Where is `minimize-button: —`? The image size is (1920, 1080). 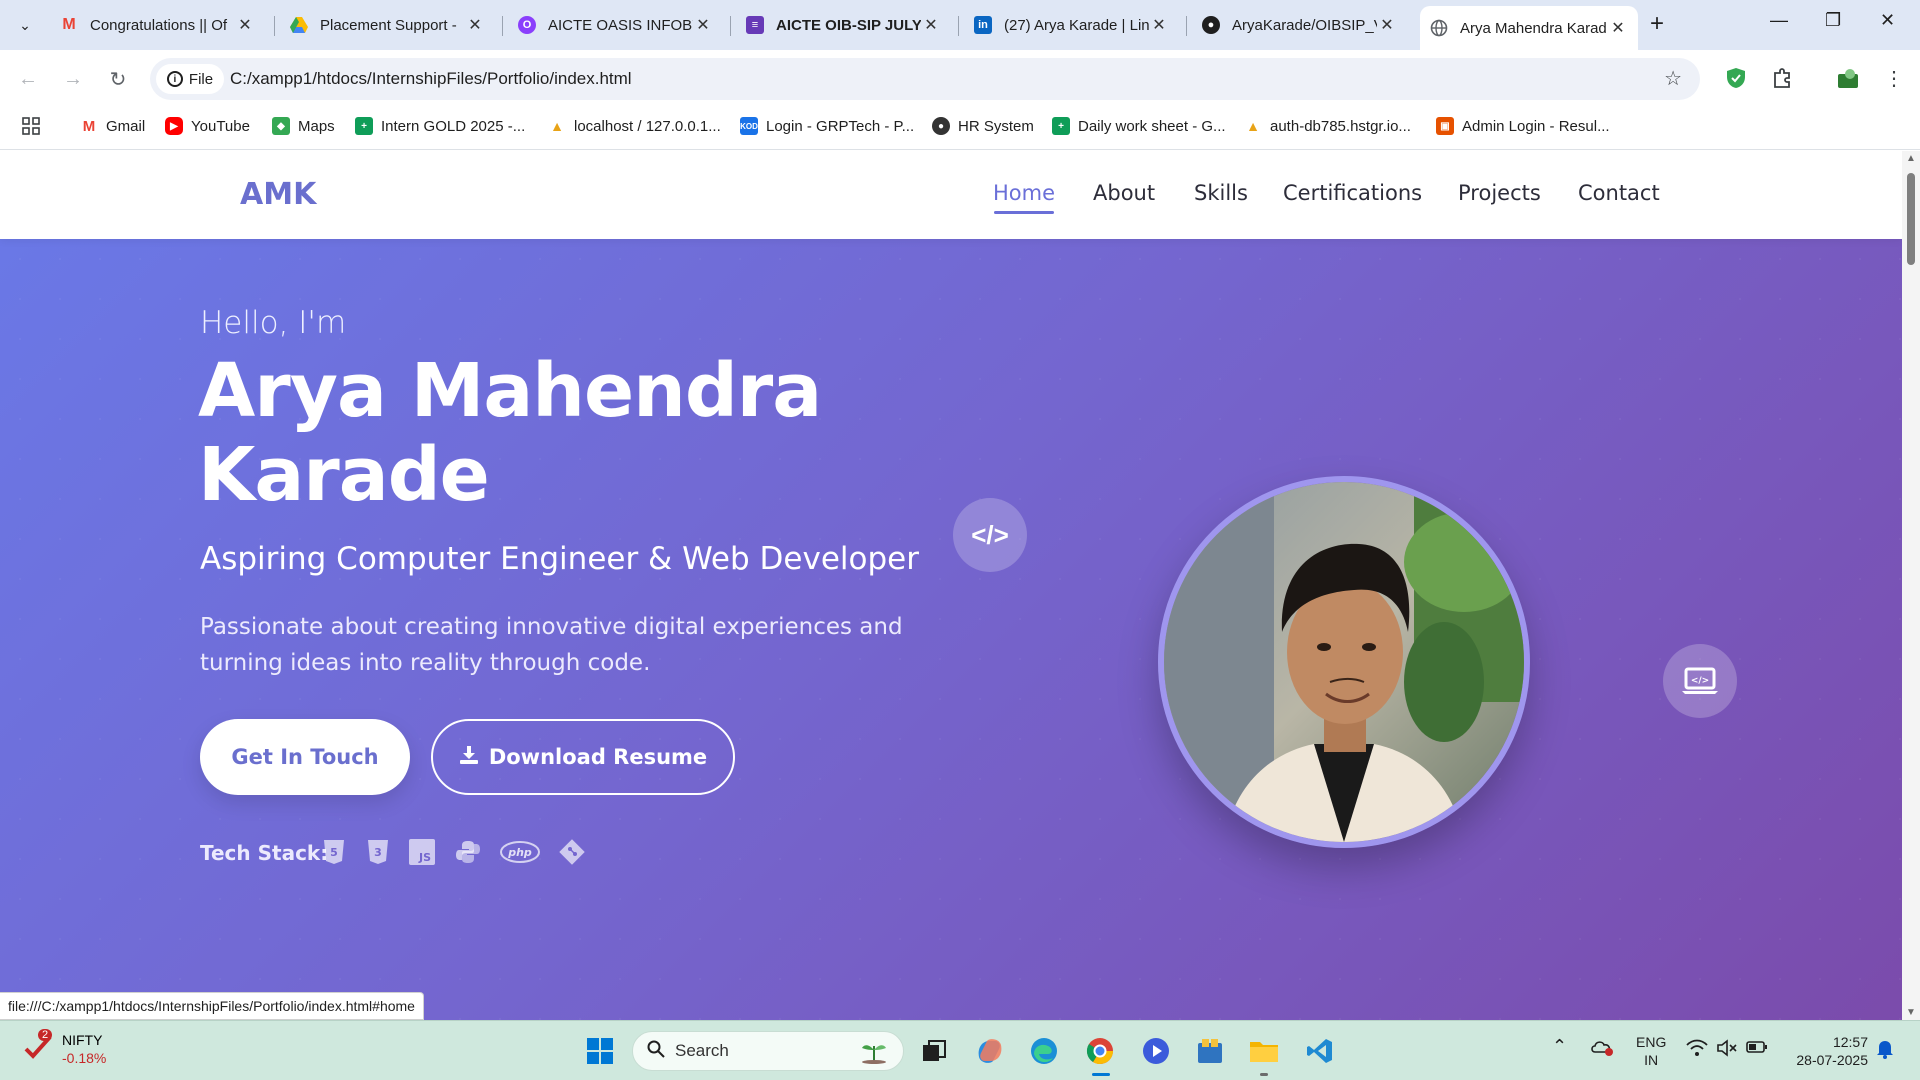
minimize-button: — is located at coordinates (1779, 20).